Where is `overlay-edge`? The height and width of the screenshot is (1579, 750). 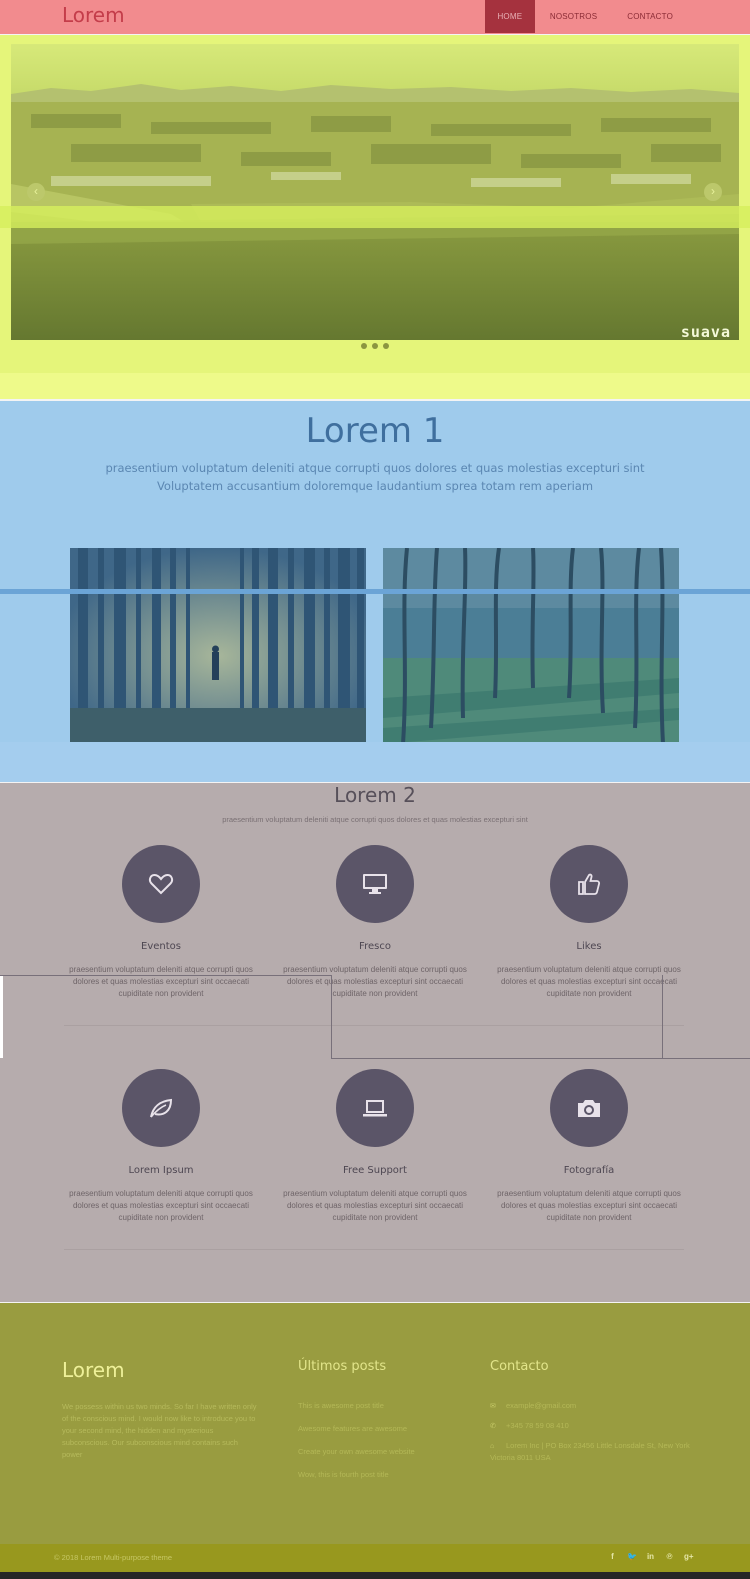
overlay-edge is located at coordinates (1, 1017).